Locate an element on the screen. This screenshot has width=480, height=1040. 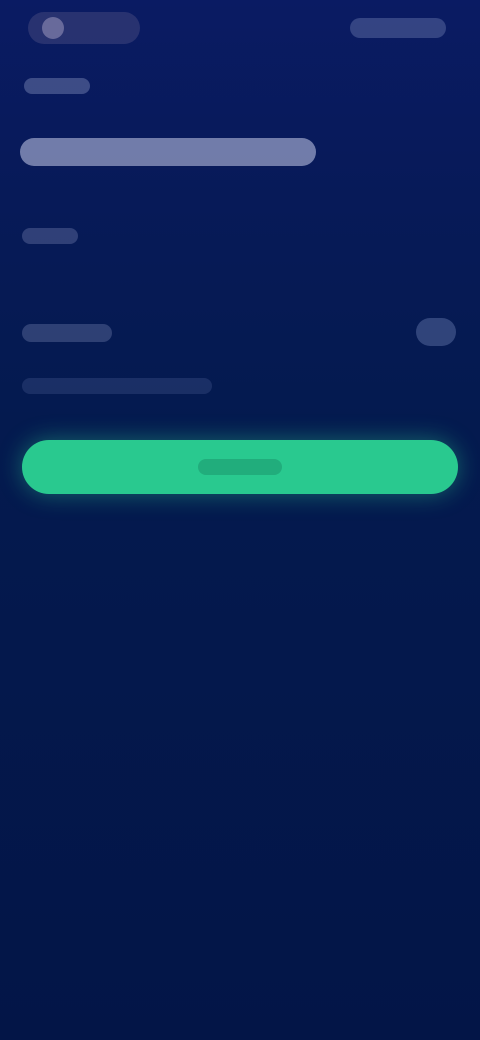
section-label is located at coordinates (57, 86).